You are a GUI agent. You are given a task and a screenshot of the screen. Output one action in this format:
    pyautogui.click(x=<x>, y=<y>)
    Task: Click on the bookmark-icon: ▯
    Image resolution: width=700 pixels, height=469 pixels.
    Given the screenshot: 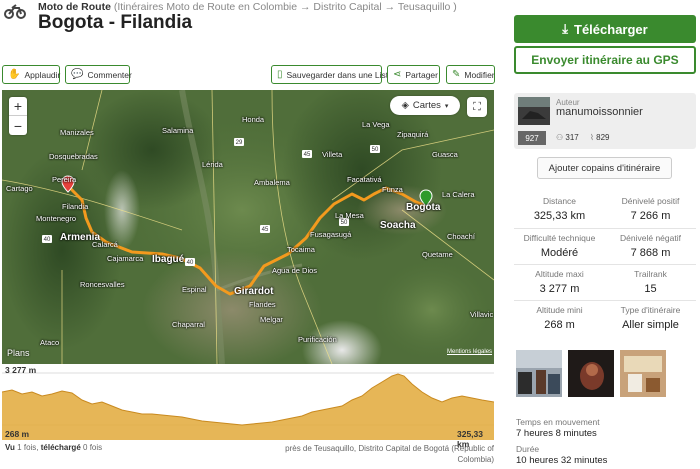 What is the action you would take?
    pyautogui.click(x=280, y=74)
    